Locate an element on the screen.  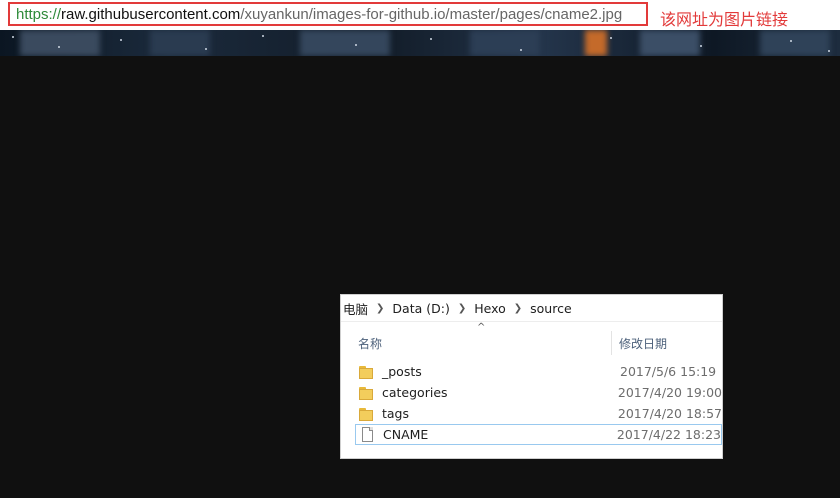
breadcrumb: 电脑 ❯ Data (D:) ❯ Hexo ❯ source is located at coordinates (531, 308).